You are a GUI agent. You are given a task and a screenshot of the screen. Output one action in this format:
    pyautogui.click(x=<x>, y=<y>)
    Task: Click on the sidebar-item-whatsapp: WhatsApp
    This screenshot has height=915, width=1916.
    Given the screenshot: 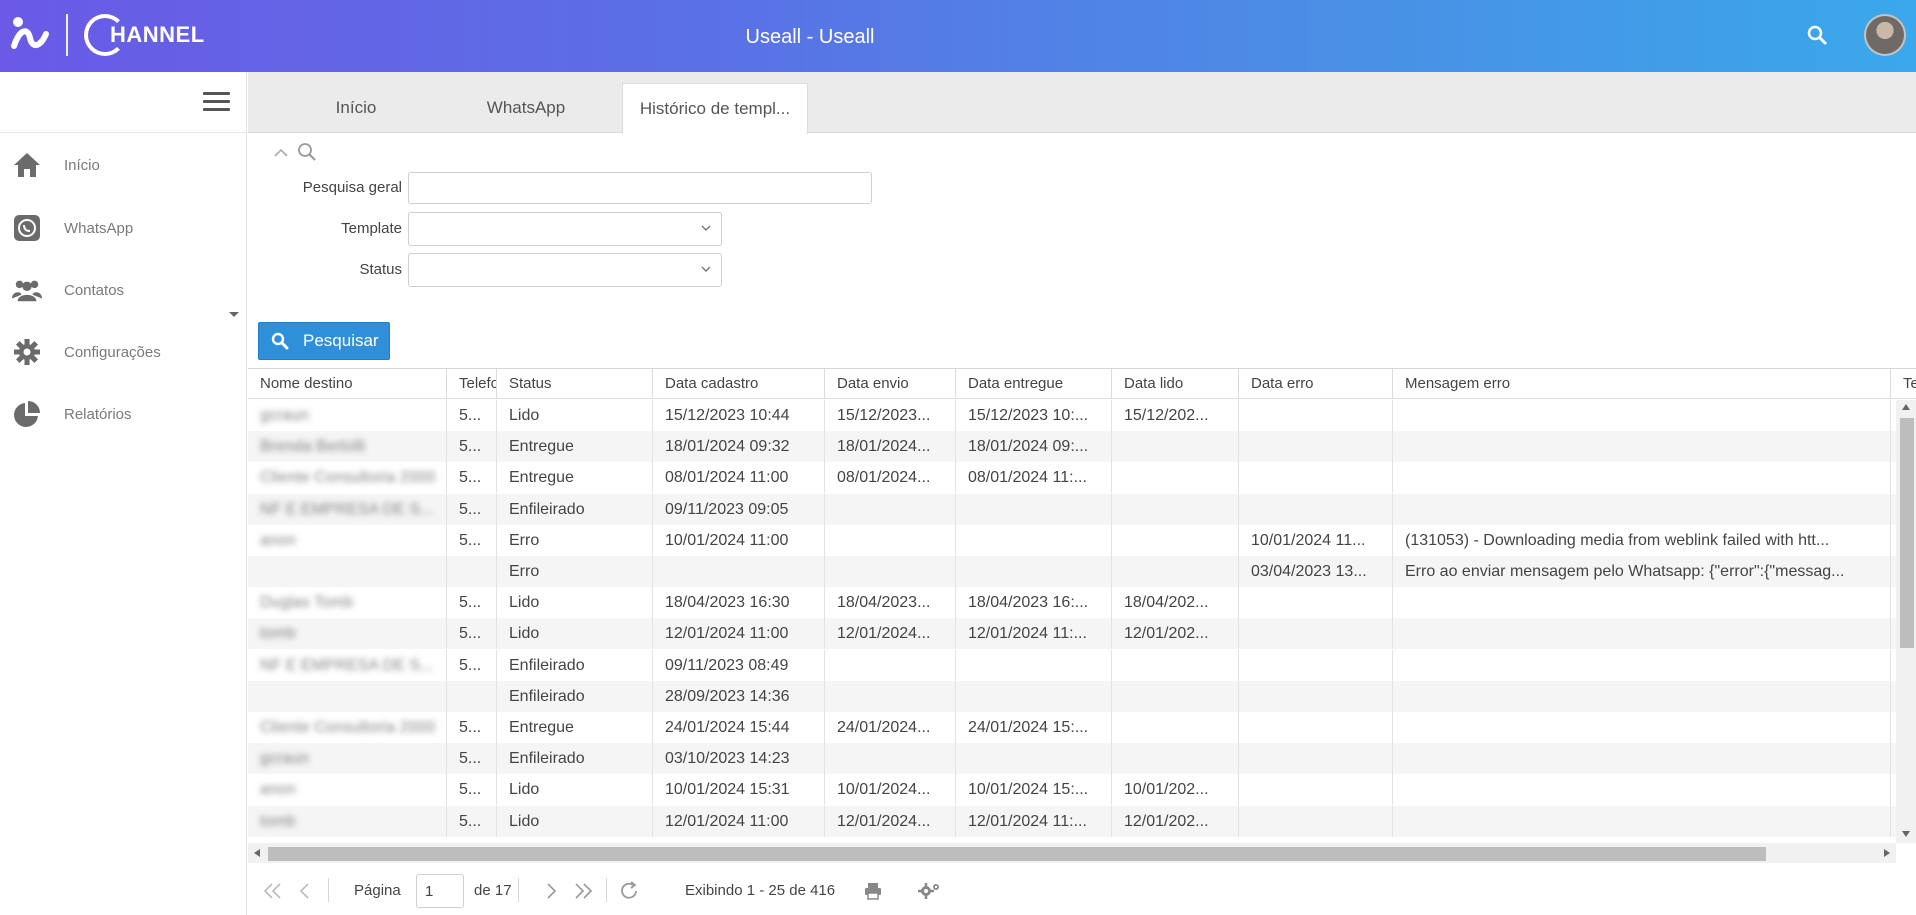 What is the action you would take?
    pyautogui.click(x=123, y=228)
    